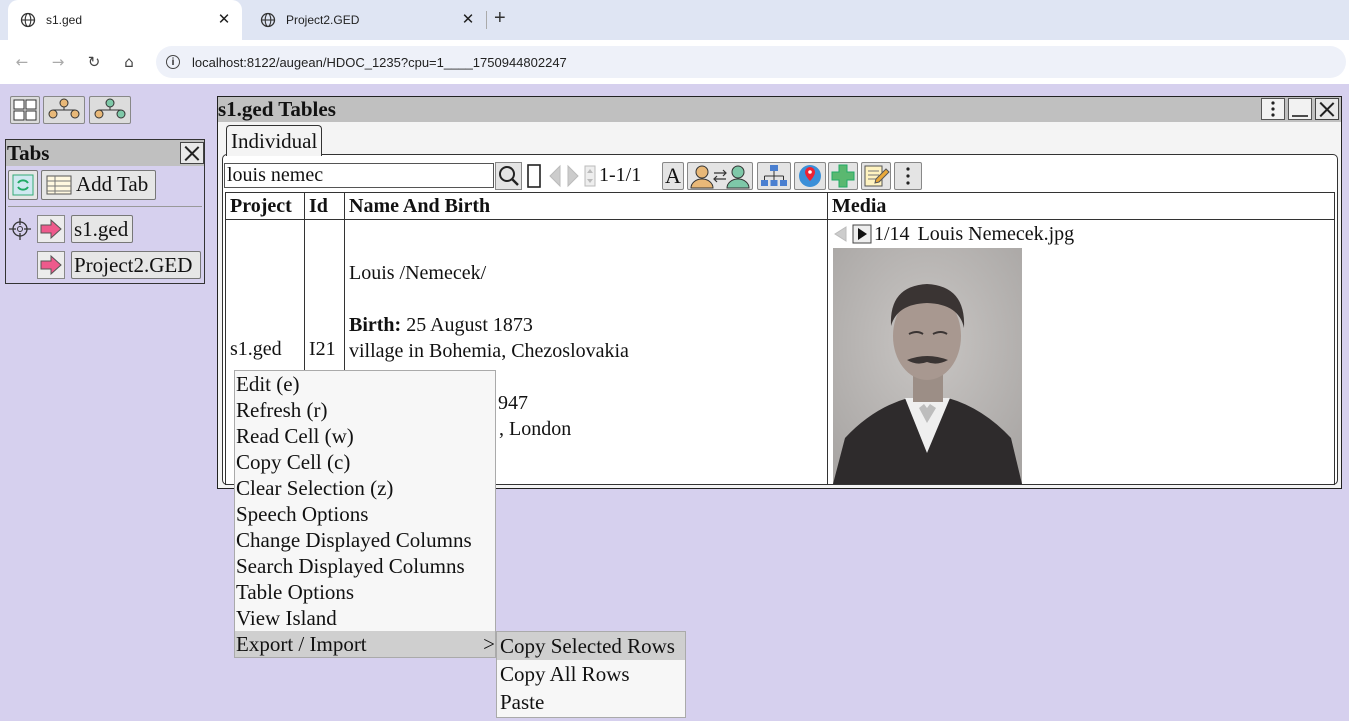  What do you see at coordinates (486, 20) in the screenshot?
I see `tab-divider` at bounding box center [486, 20].